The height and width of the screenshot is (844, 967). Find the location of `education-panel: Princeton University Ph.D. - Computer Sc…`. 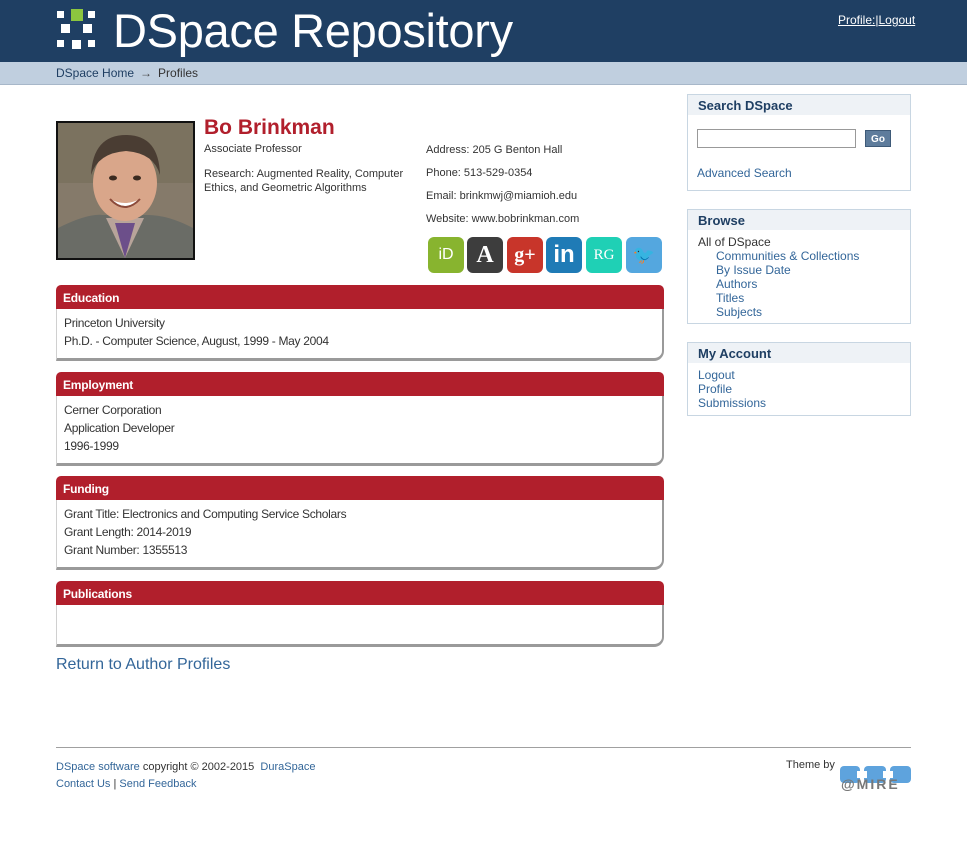

education-panel: Princeton University Ph.D. - Computer Sc… is located at coordinates (360, 335).